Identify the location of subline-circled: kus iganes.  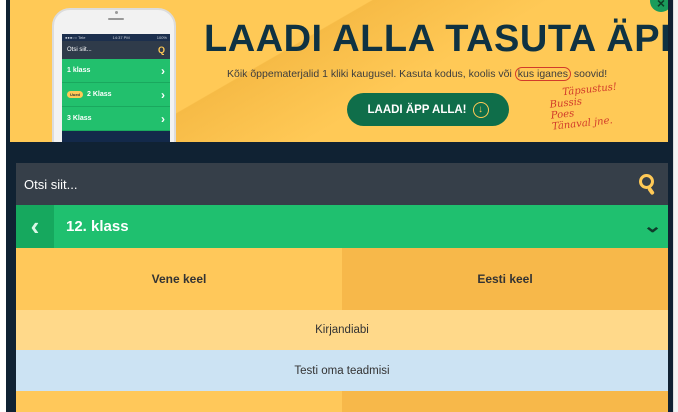
(542, 74).